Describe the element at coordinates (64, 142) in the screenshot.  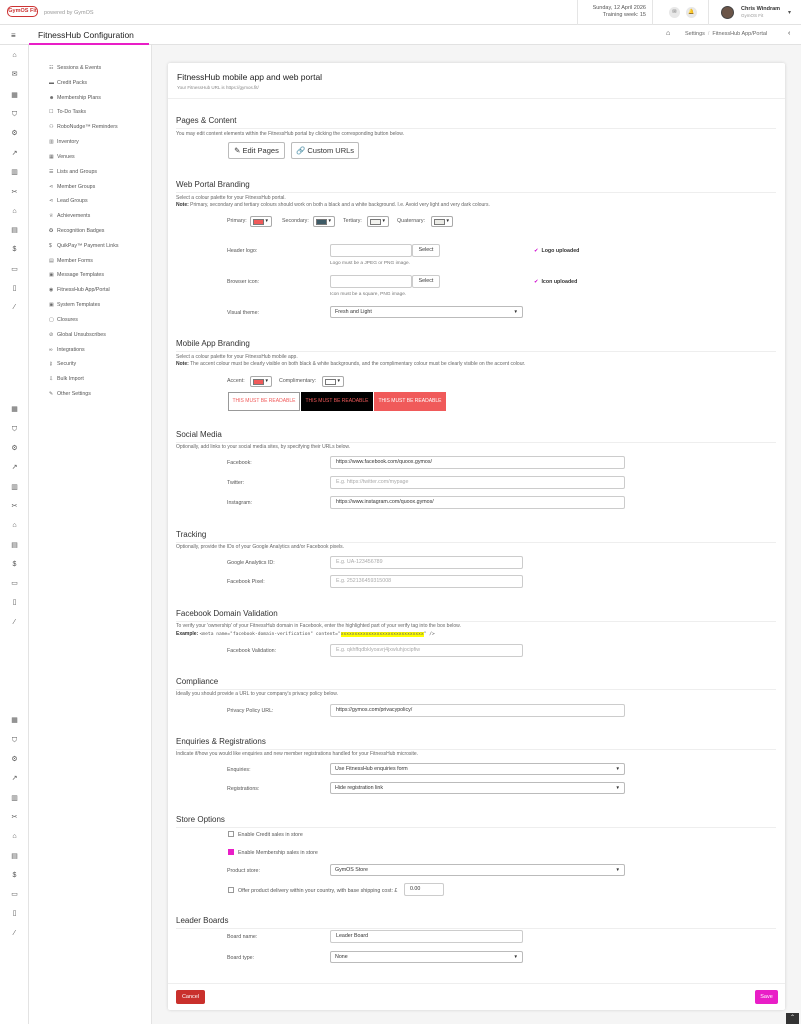
I see `sidebar-item-inventory: ▥ Inventory` at that location.